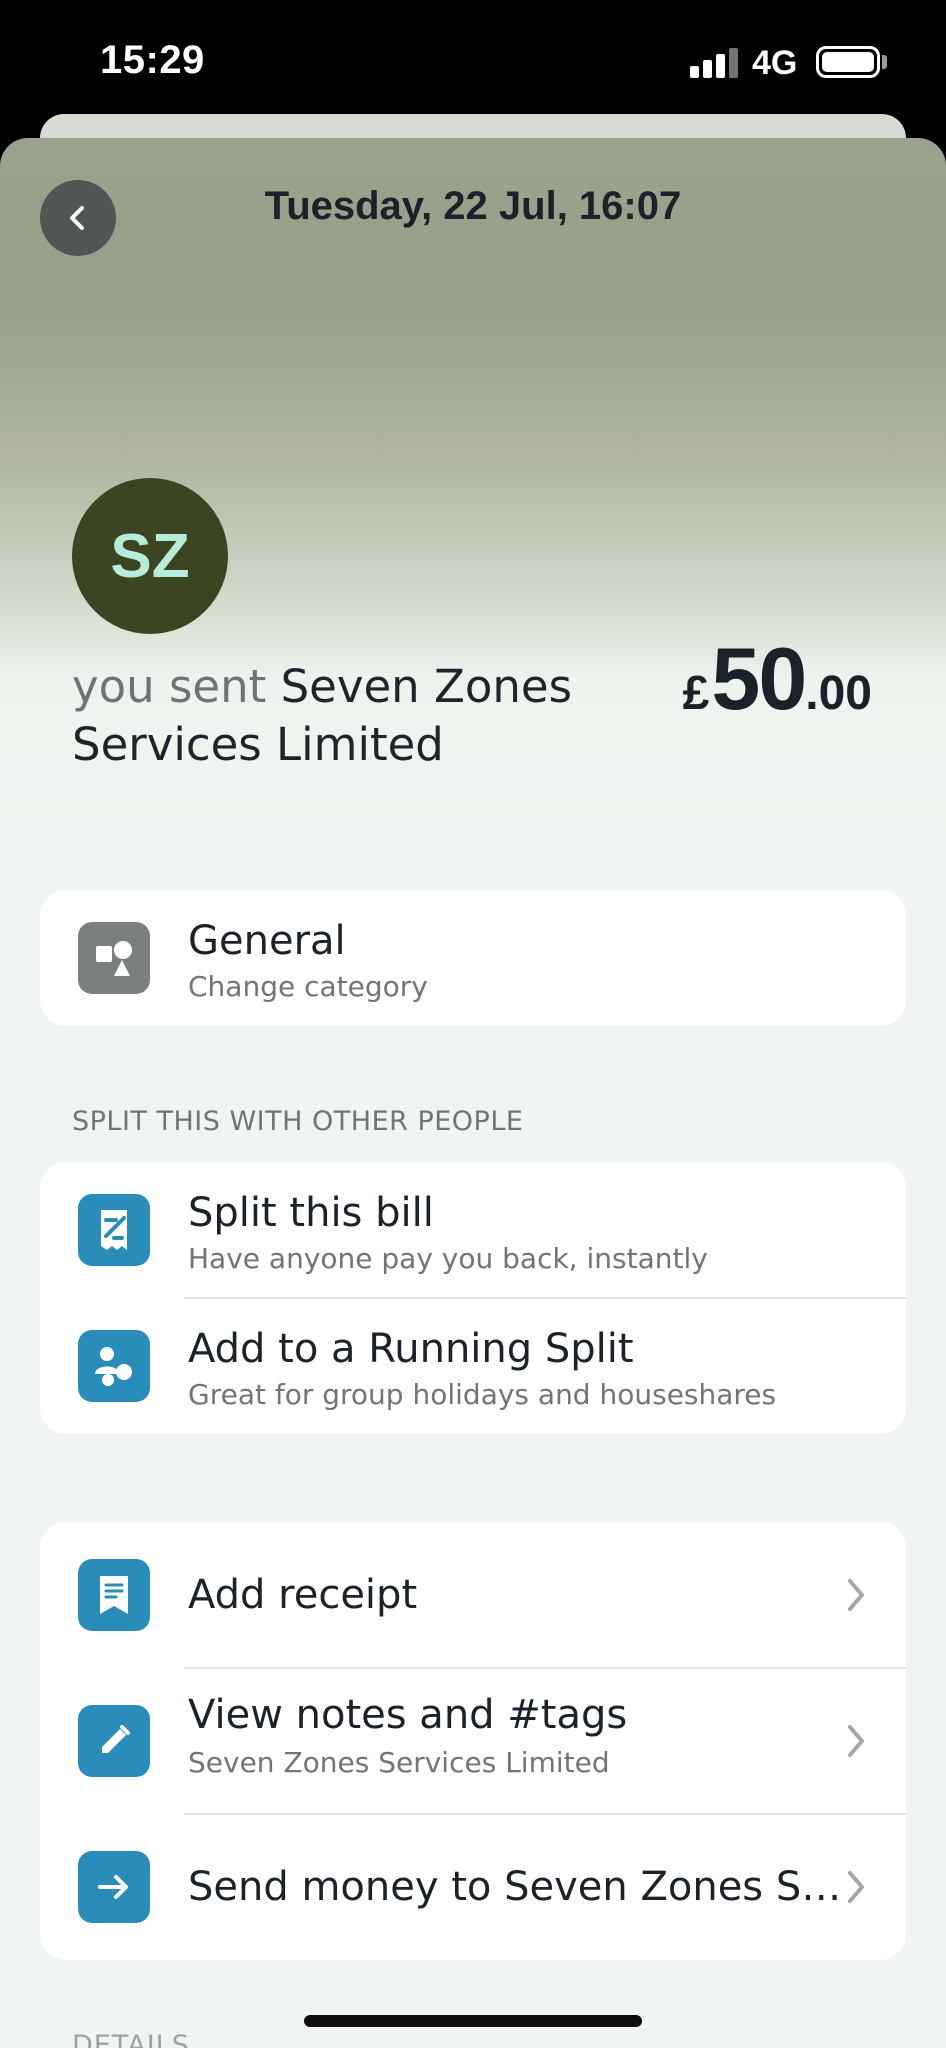 The width and height of the screenshot is (946, 2048). Describe the element at coordinates (838, 693) in the screenshot. I see `amount-decimal: .00` at that location.